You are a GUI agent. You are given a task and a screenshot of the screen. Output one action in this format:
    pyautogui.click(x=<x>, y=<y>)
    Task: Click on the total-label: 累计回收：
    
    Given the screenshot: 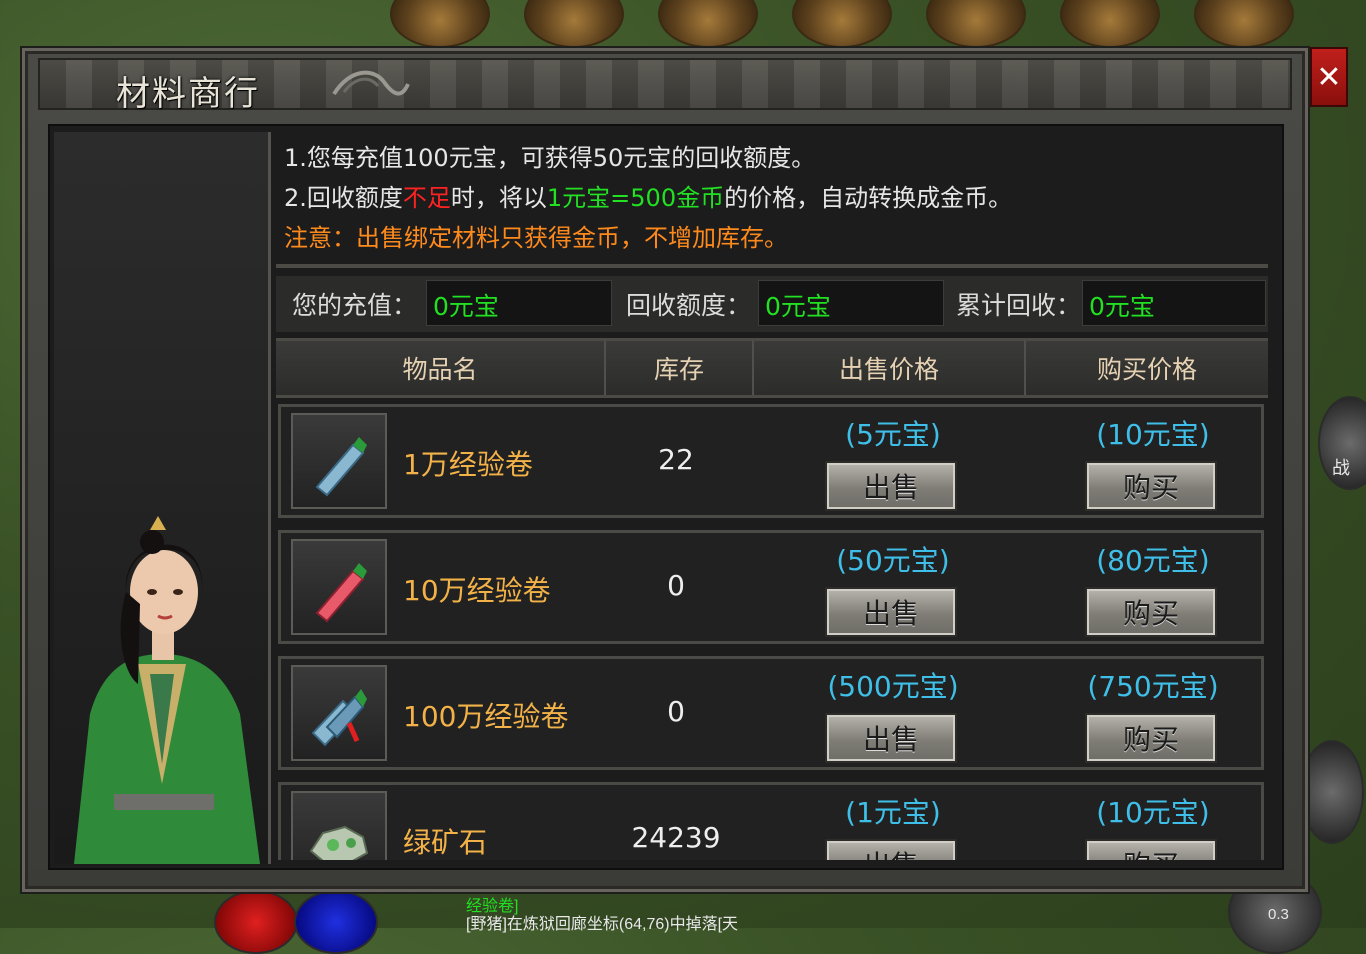 What is the action you would take?
    pyautogui.click(x=1019, y=305)
    